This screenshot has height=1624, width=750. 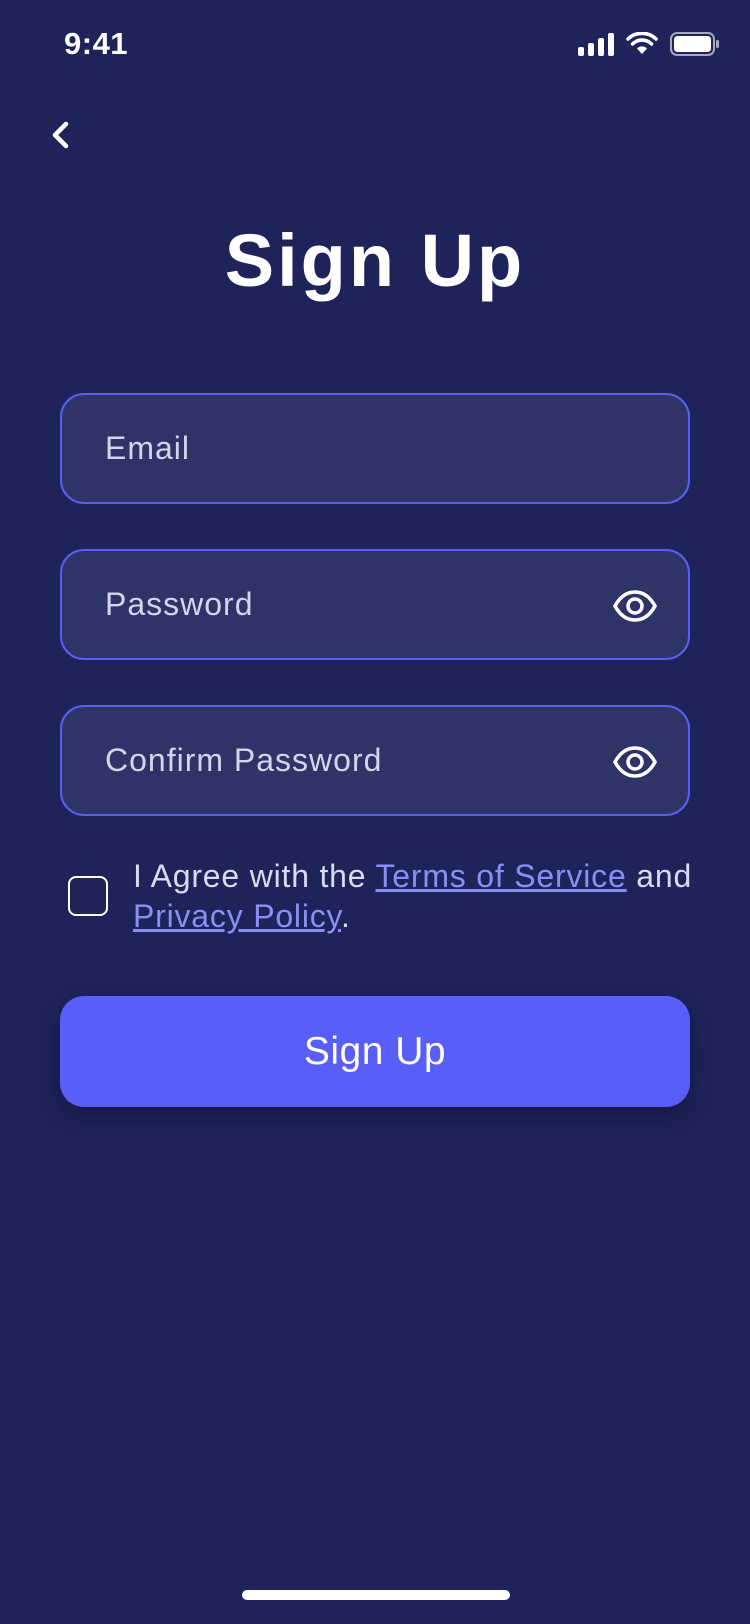 I want to click on privacy-policy-link: Privacy Policy, so click(x=237, y=916).